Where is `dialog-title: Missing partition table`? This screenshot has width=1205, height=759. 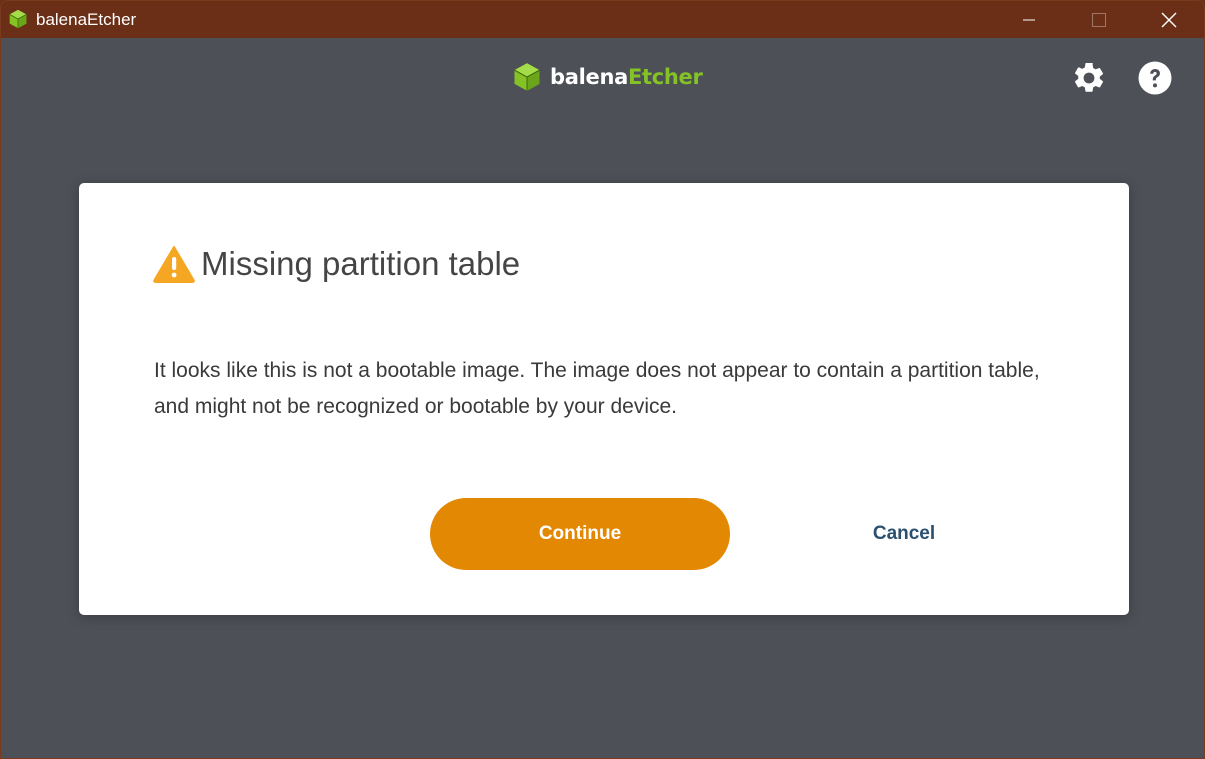 dialog-title: Missing partition table is located at coordinates (336, 264).